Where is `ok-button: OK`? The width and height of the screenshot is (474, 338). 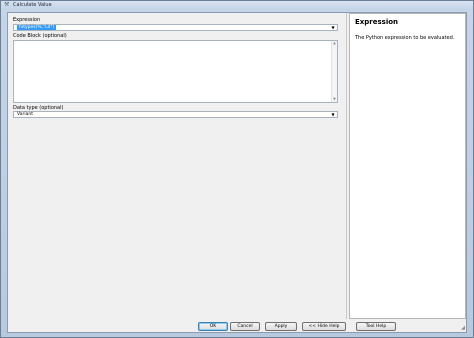 ok-button: OK is located at coordinates (213, 326).